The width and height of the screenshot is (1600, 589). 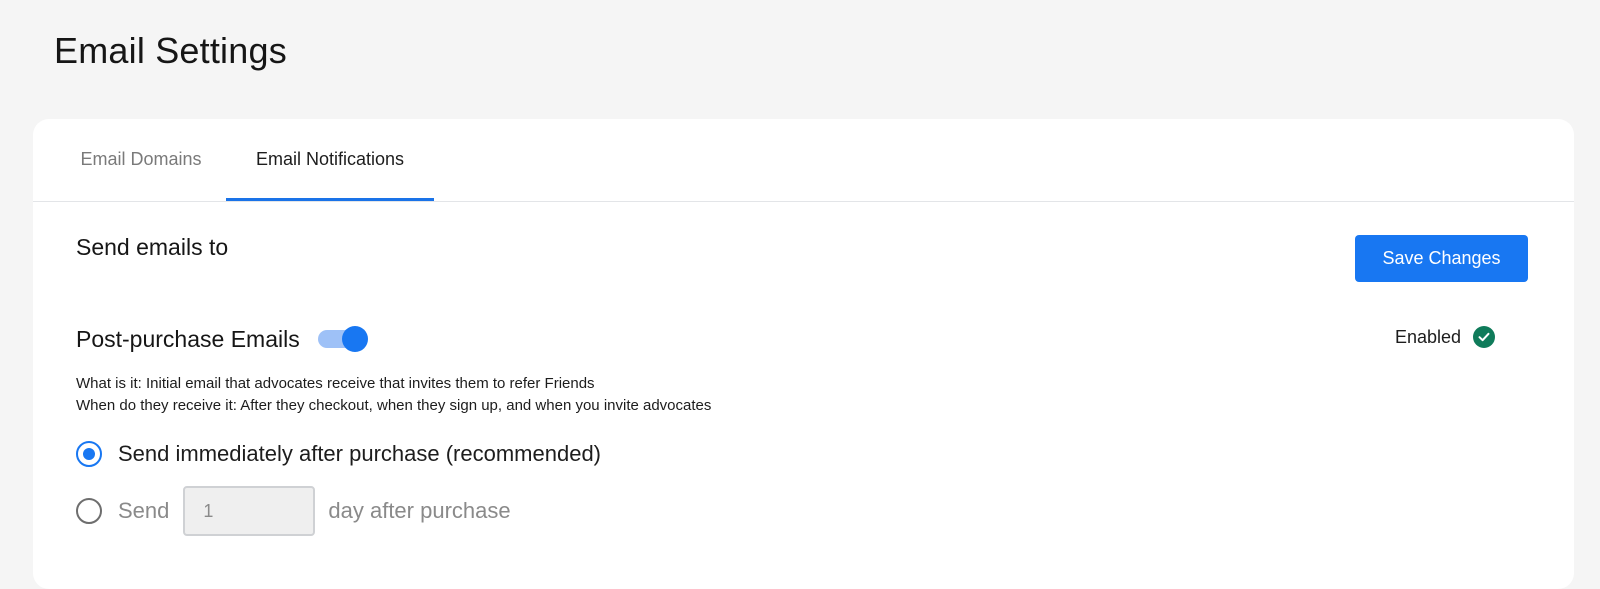 I want to click on post-purchase-header: Post-purchase Emails, so click(x=222, y=339).